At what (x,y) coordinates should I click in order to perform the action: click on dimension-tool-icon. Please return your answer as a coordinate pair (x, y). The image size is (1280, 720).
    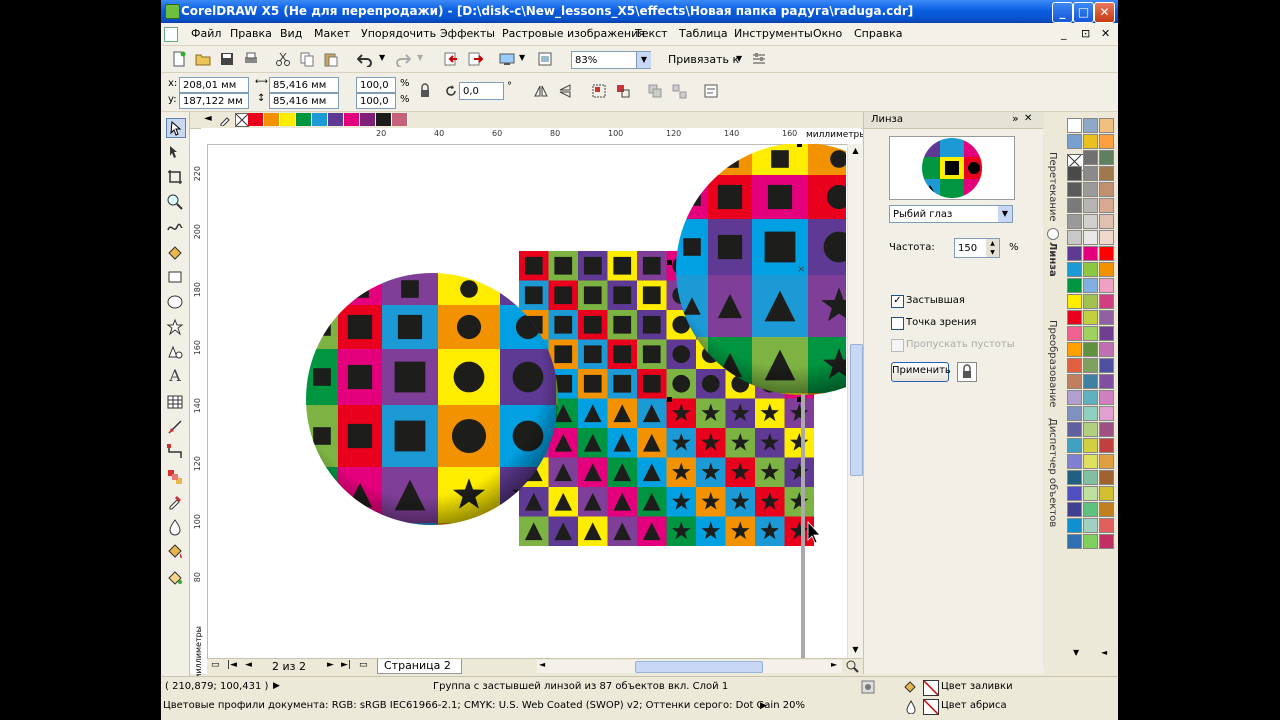
    Looking at the image, I should click on (175, 427).